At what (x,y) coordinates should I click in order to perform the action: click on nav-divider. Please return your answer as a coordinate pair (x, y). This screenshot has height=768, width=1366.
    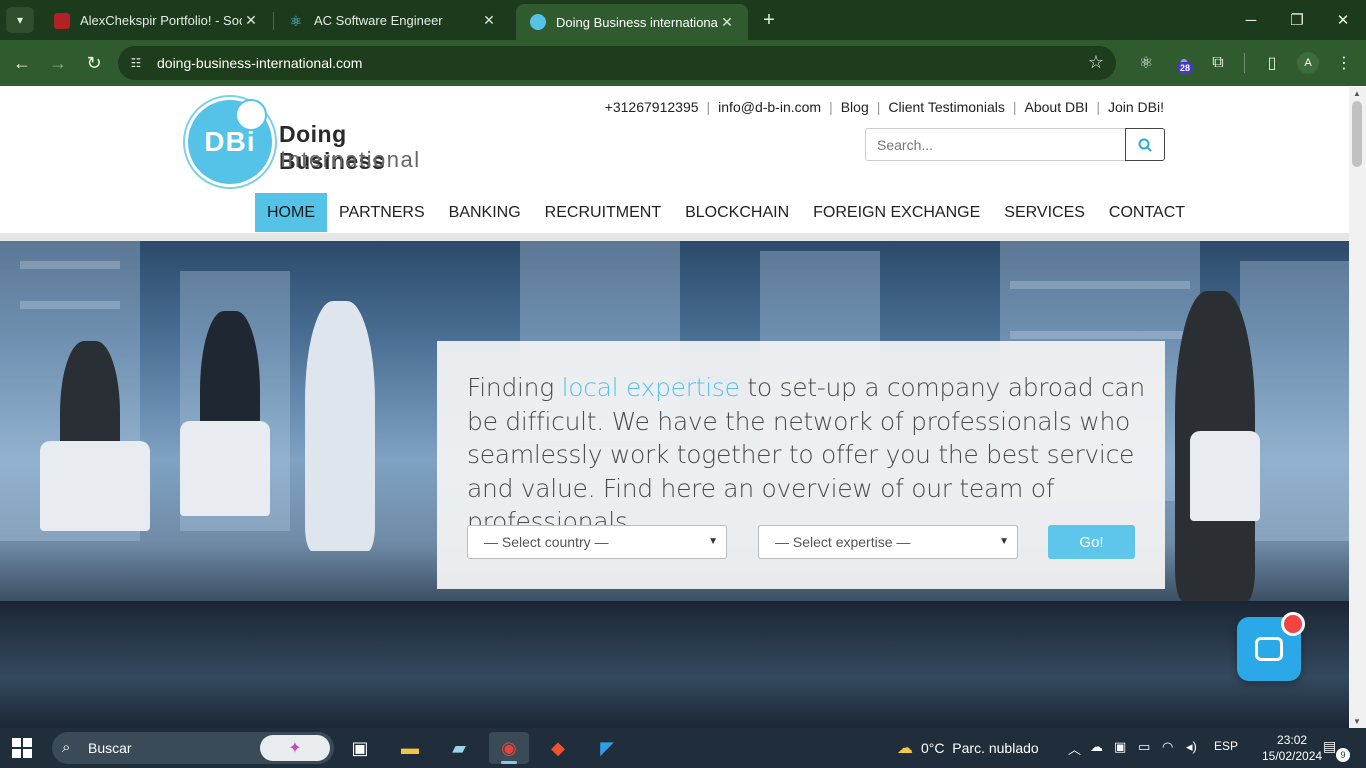
    Looking at the image, I should click on (674, 237).